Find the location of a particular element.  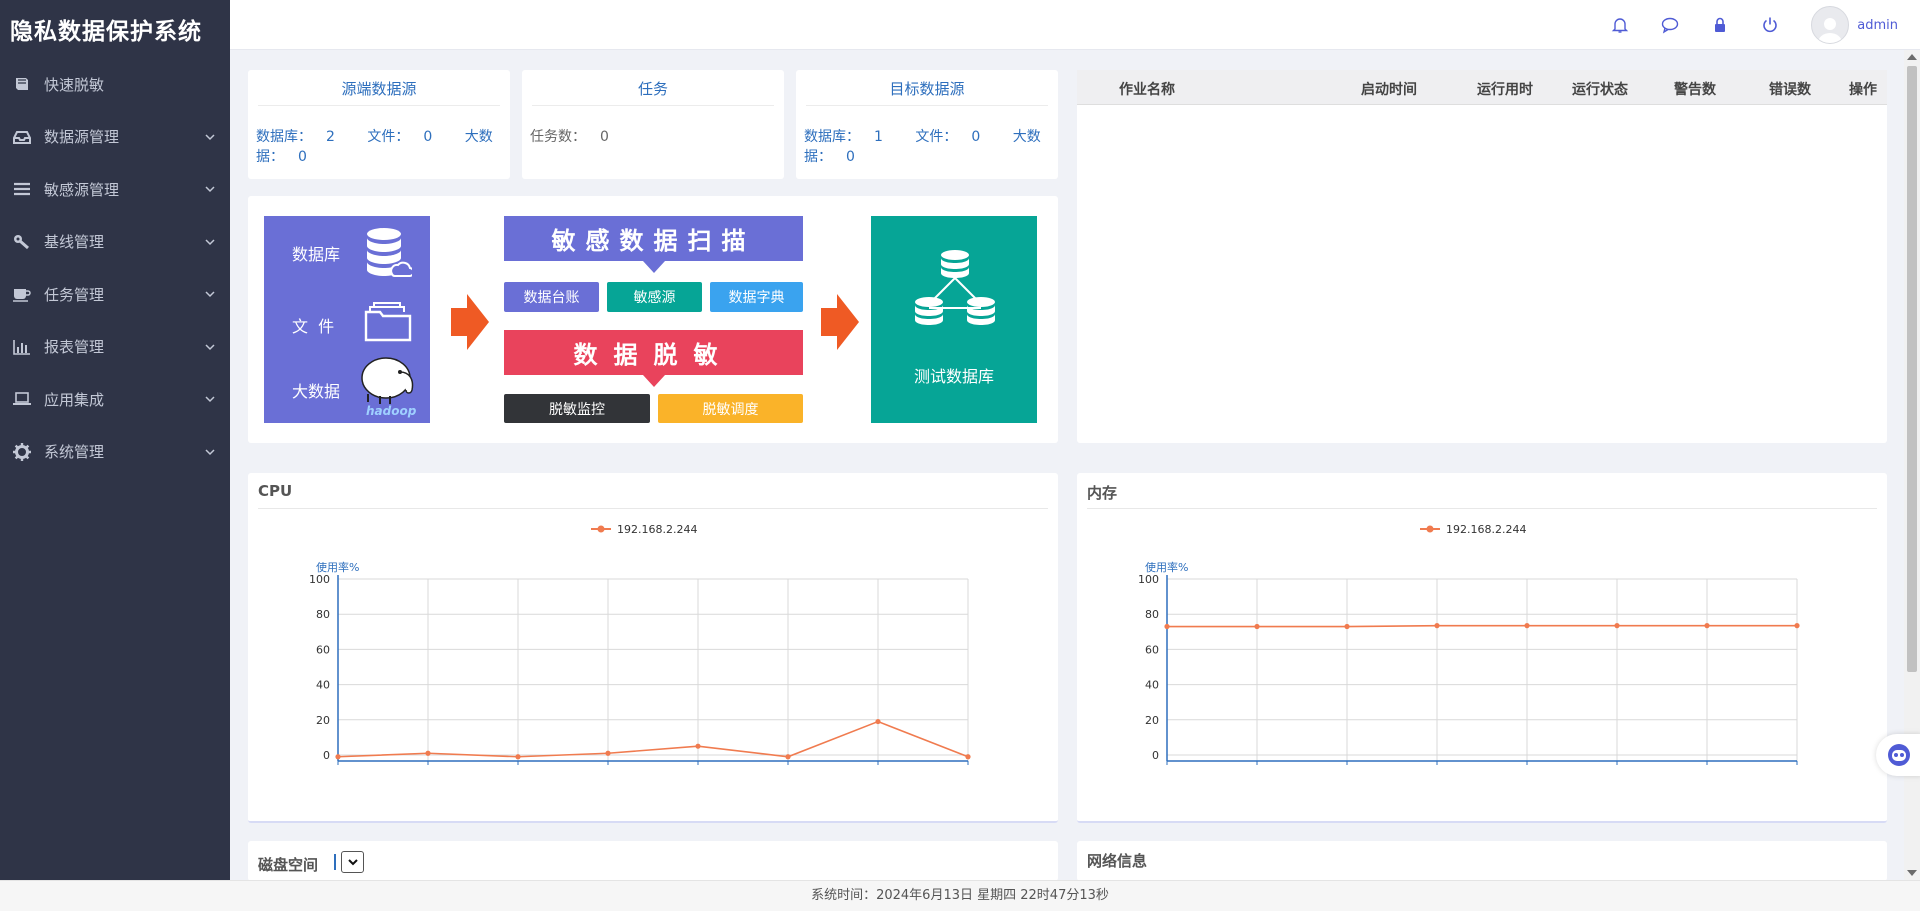

col-start-time: 启动时间 is located at coordinates (1389, 90).